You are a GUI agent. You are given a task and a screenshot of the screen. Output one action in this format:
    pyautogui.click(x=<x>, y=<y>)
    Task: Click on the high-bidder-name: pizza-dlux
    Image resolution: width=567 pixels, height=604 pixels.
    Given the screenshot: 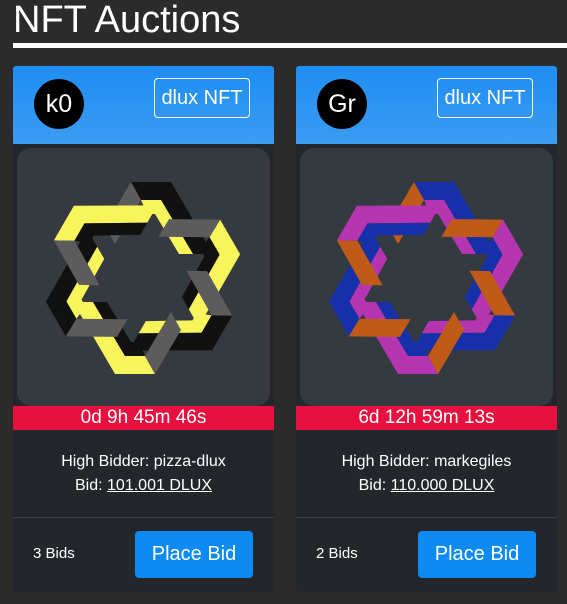 What is the action you would take?
    pyautogui.click(x=189, y=461)
    